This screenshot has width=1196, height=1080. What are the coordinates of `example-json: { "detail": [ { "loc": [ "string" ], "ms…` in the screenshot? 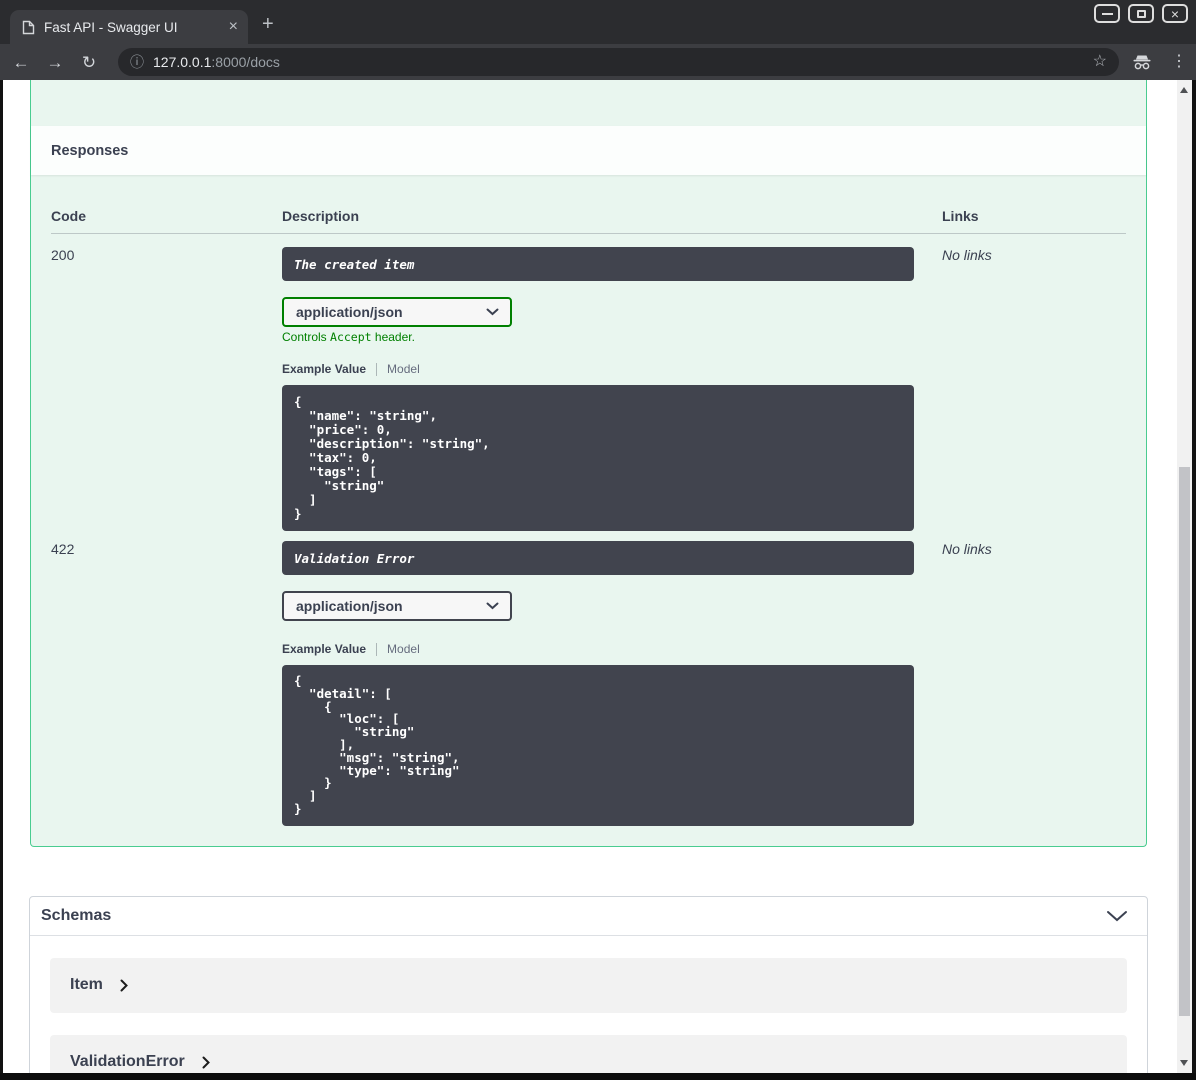 It's located at (598, 745).